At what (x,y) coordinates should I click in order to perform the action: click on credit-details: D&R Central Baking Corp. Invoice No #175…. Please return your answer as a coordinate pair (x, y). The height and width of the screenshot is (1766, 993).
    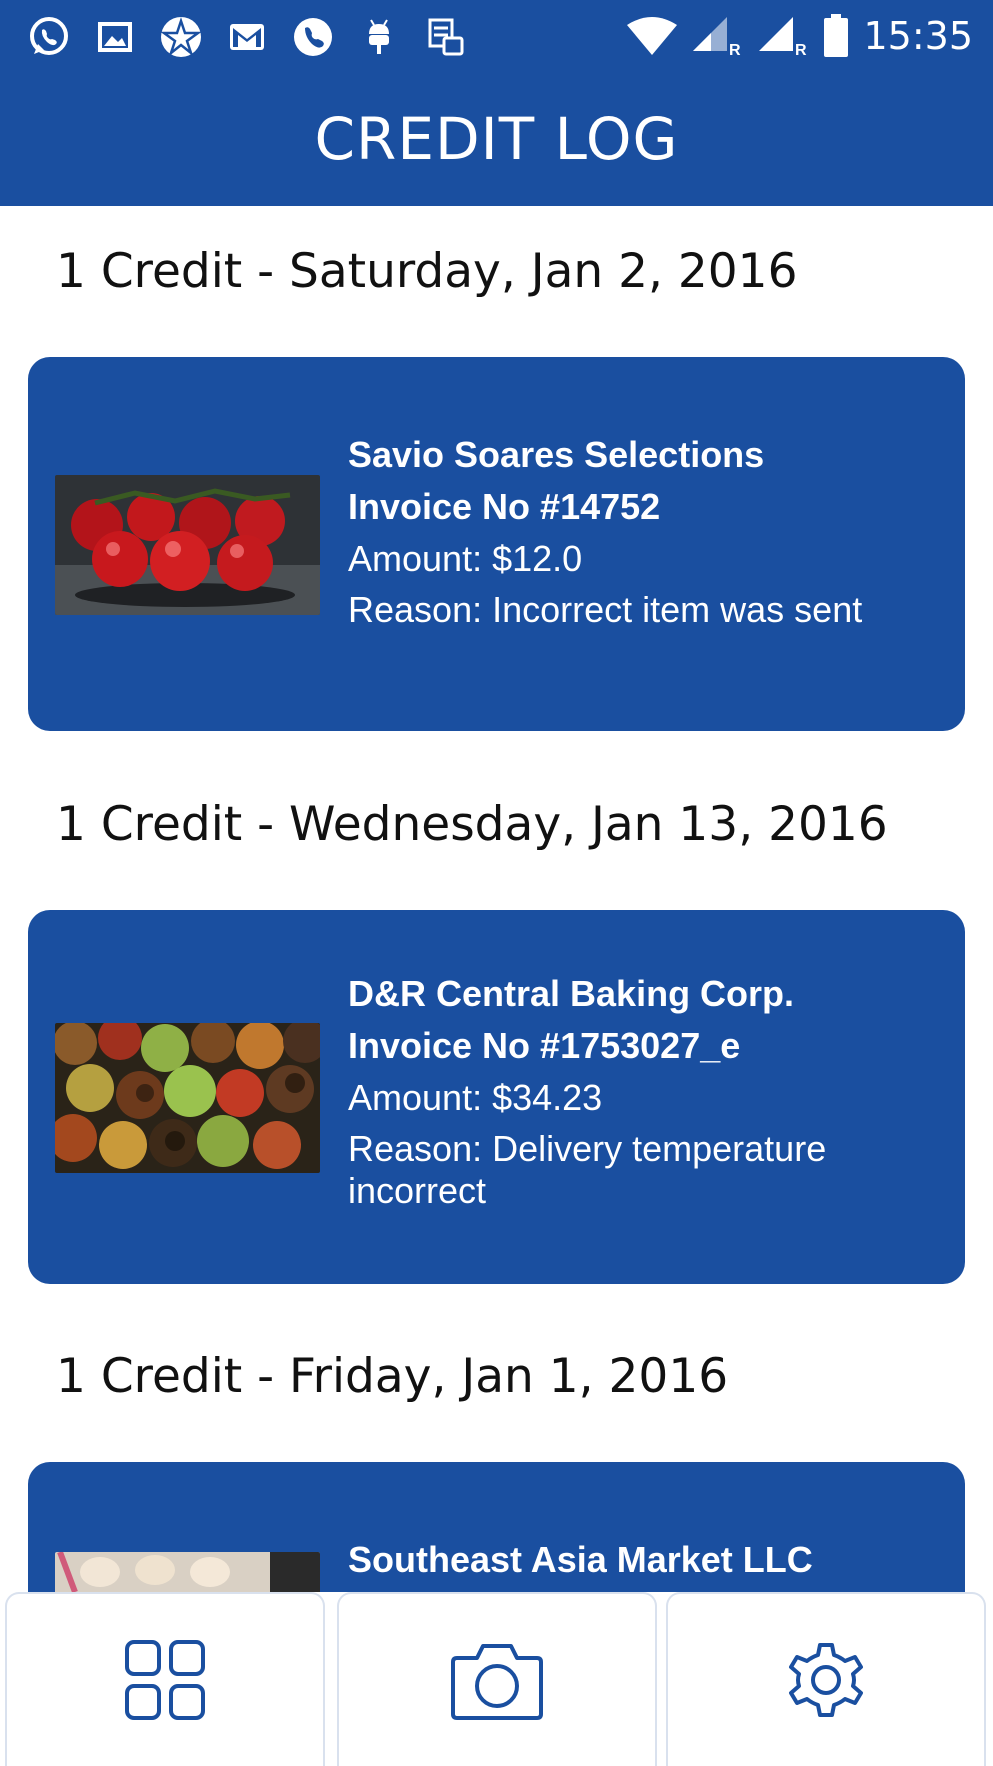
    Looking at the image, I should click on (643, 1090).